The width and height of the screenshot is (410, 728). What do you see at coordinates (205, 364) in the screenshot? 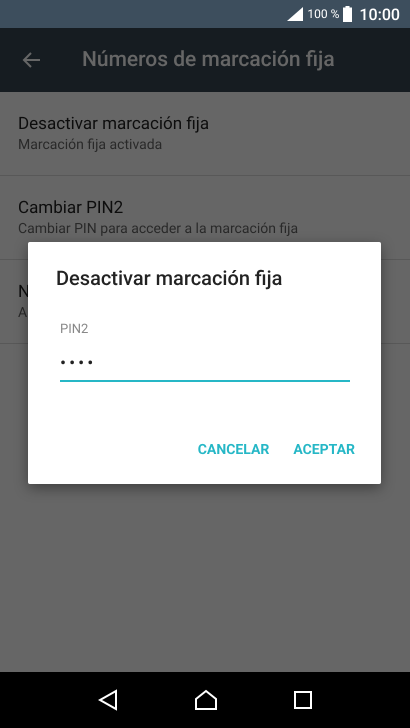
I see `pin-field: ••••` at bounding box center [205, 364].